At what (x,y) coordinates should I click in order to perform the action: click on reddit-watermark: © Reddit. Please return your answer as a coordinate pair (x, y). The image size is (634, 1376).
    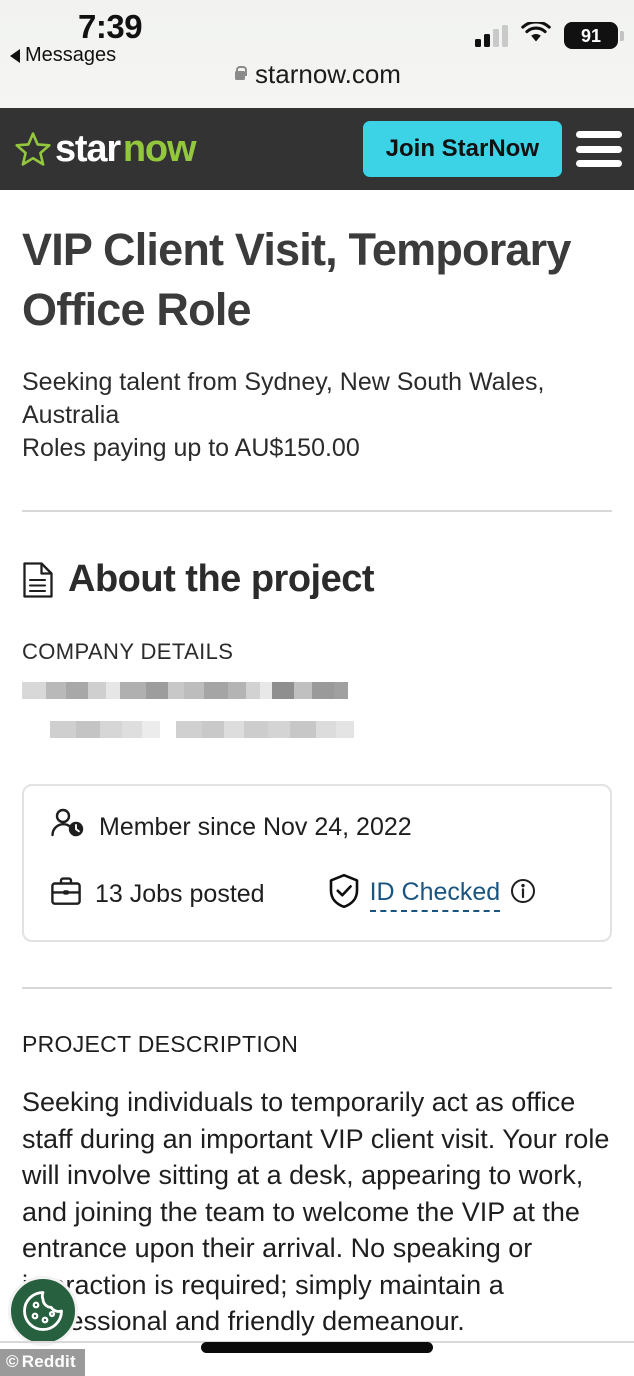
    Looking at the image, I should click on (42, 1362).